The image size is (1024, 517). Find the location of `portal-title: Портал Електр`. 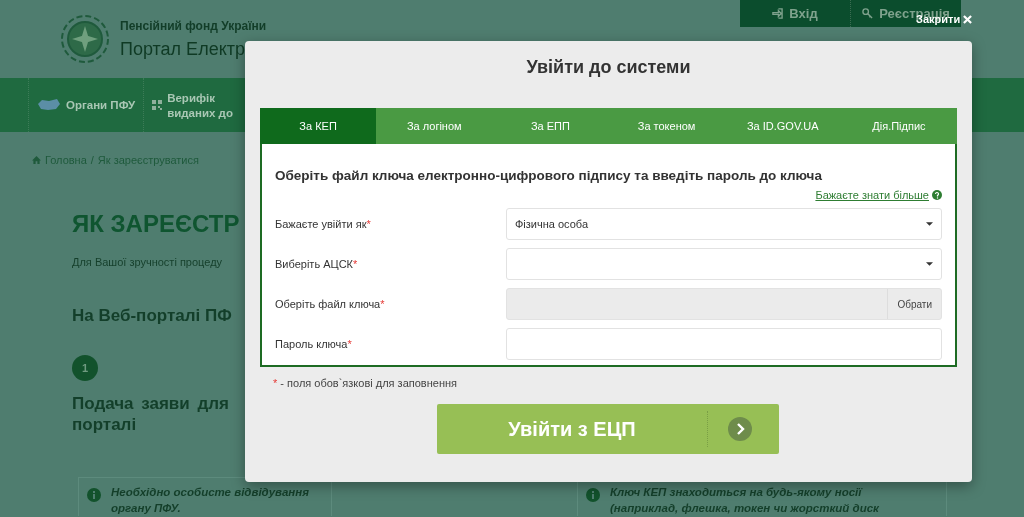

portal-title: Портал Електр is located at coordinates (183, 49).